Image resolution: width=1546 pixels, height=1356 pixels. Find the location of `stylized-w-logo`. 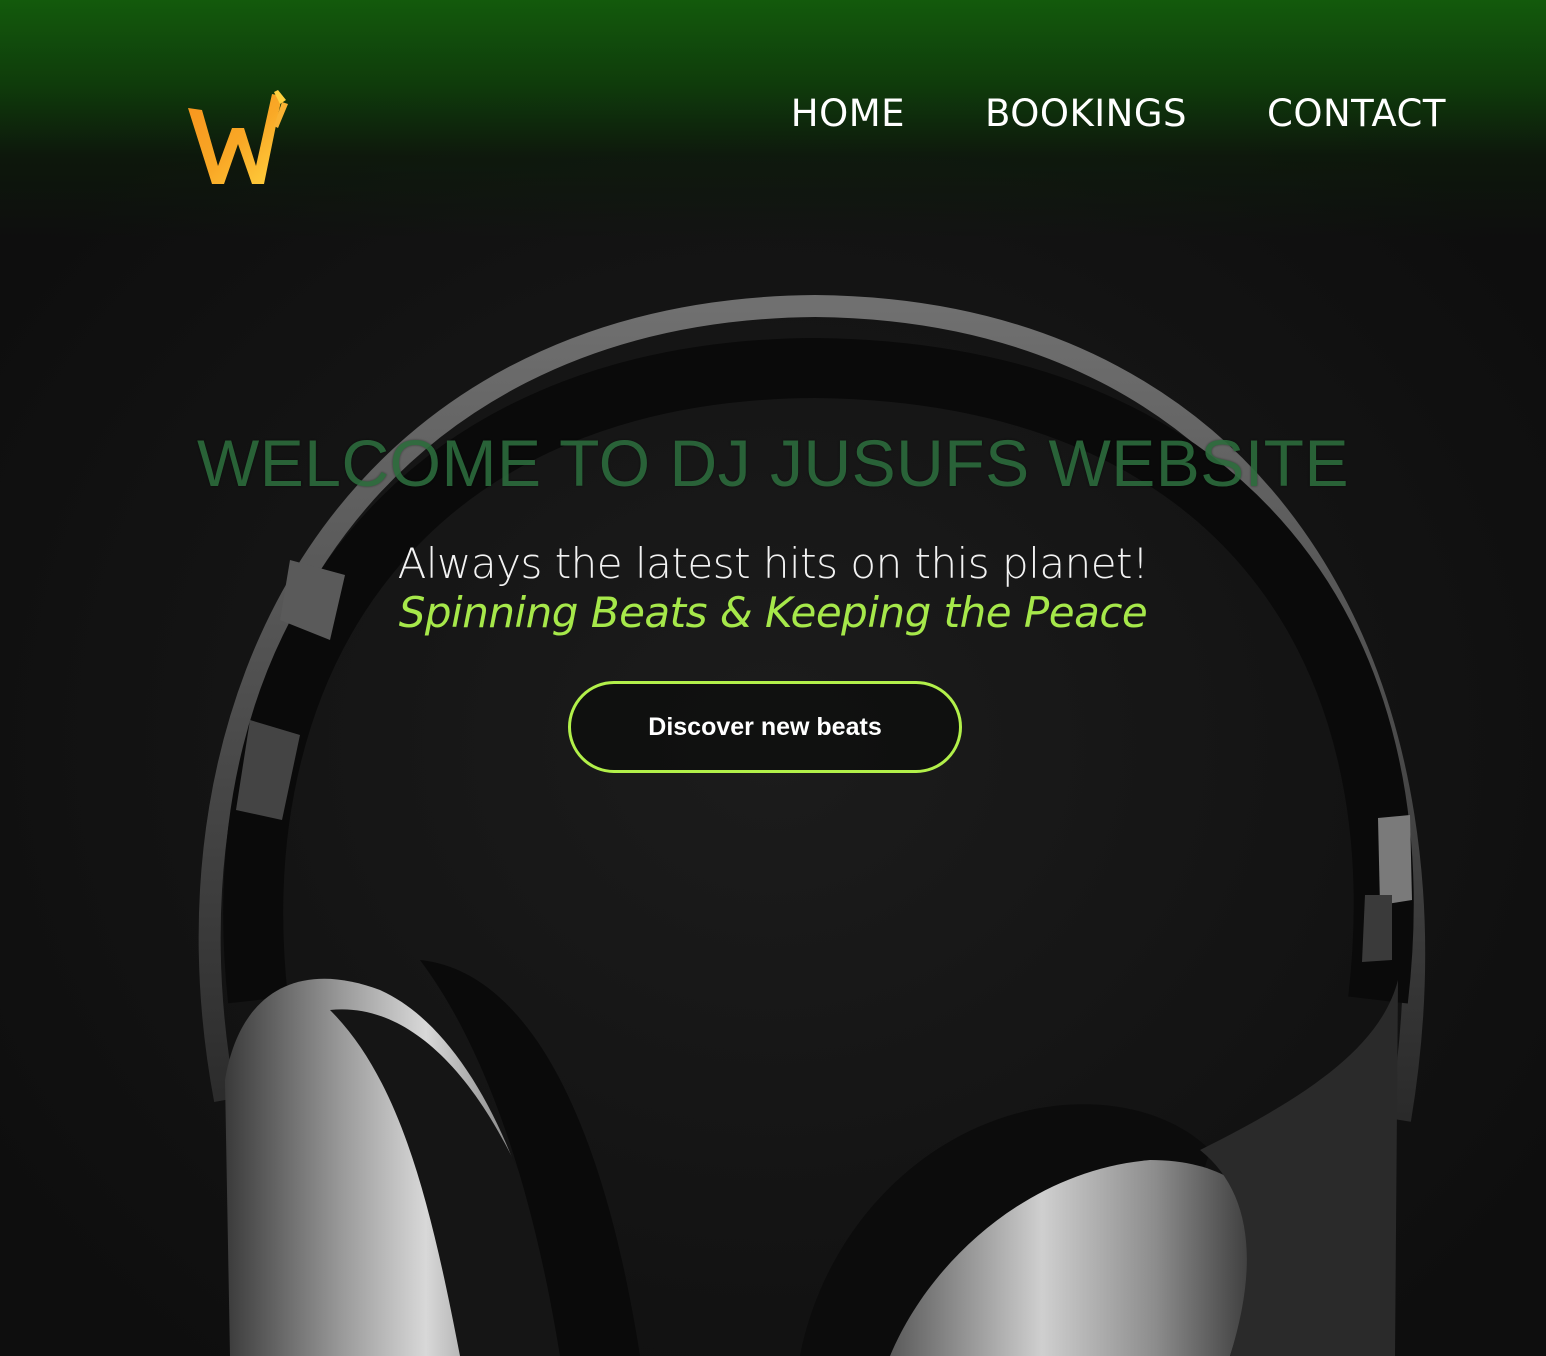

stylized-w-logo is located at coordinates (239, 139).